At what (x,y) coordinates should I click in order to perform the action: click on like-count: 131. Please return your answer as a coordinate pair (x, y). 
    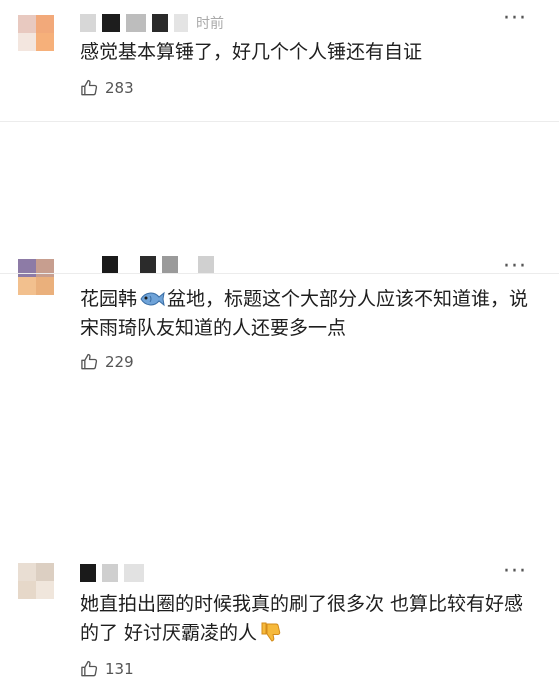
    Looking at the image, I should click on (119, 669).